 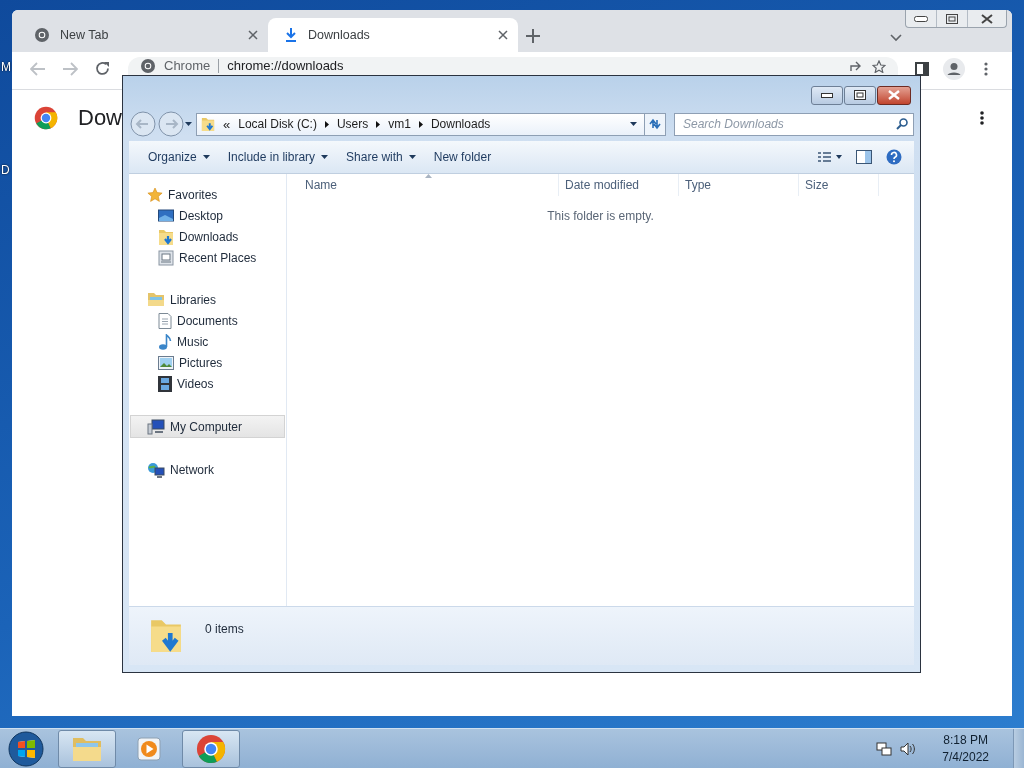 What do you see at coordinates (100, 118) in the screenshot?
I see `page-title: Dow` at bounding box center [100, 118].